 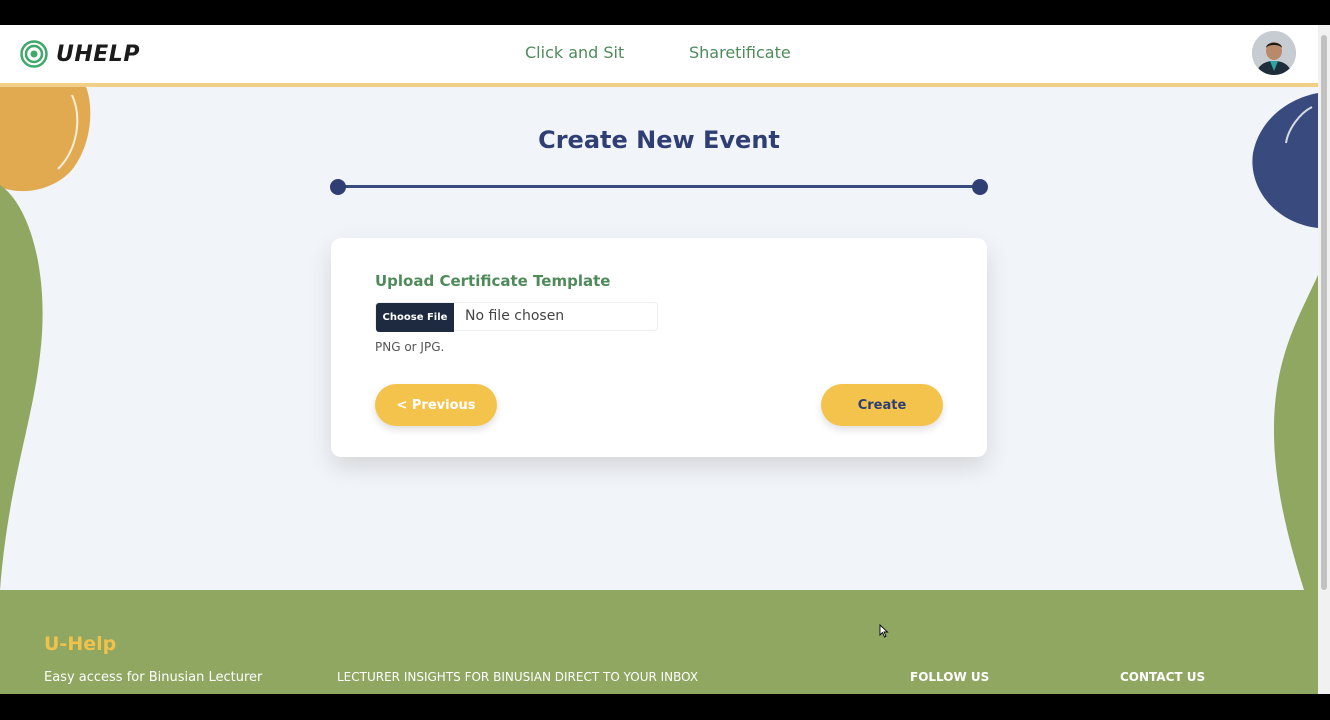 I want to click on nav-link-sharetificate: Sharetificate, so click(x=740, y=52).